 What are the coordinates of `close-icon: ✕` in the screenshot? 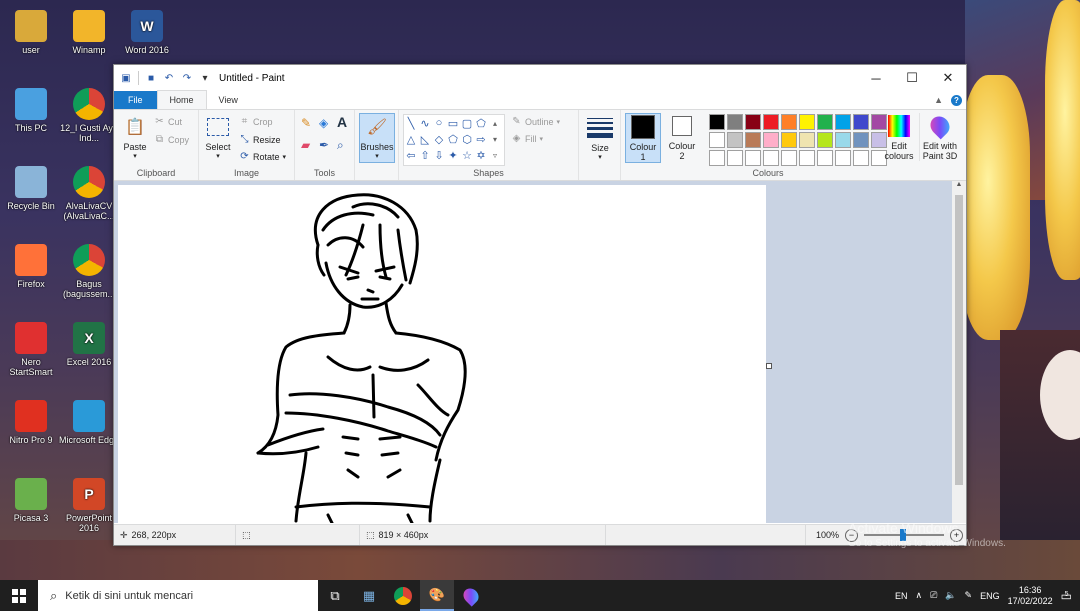 It's located at (948, 78).